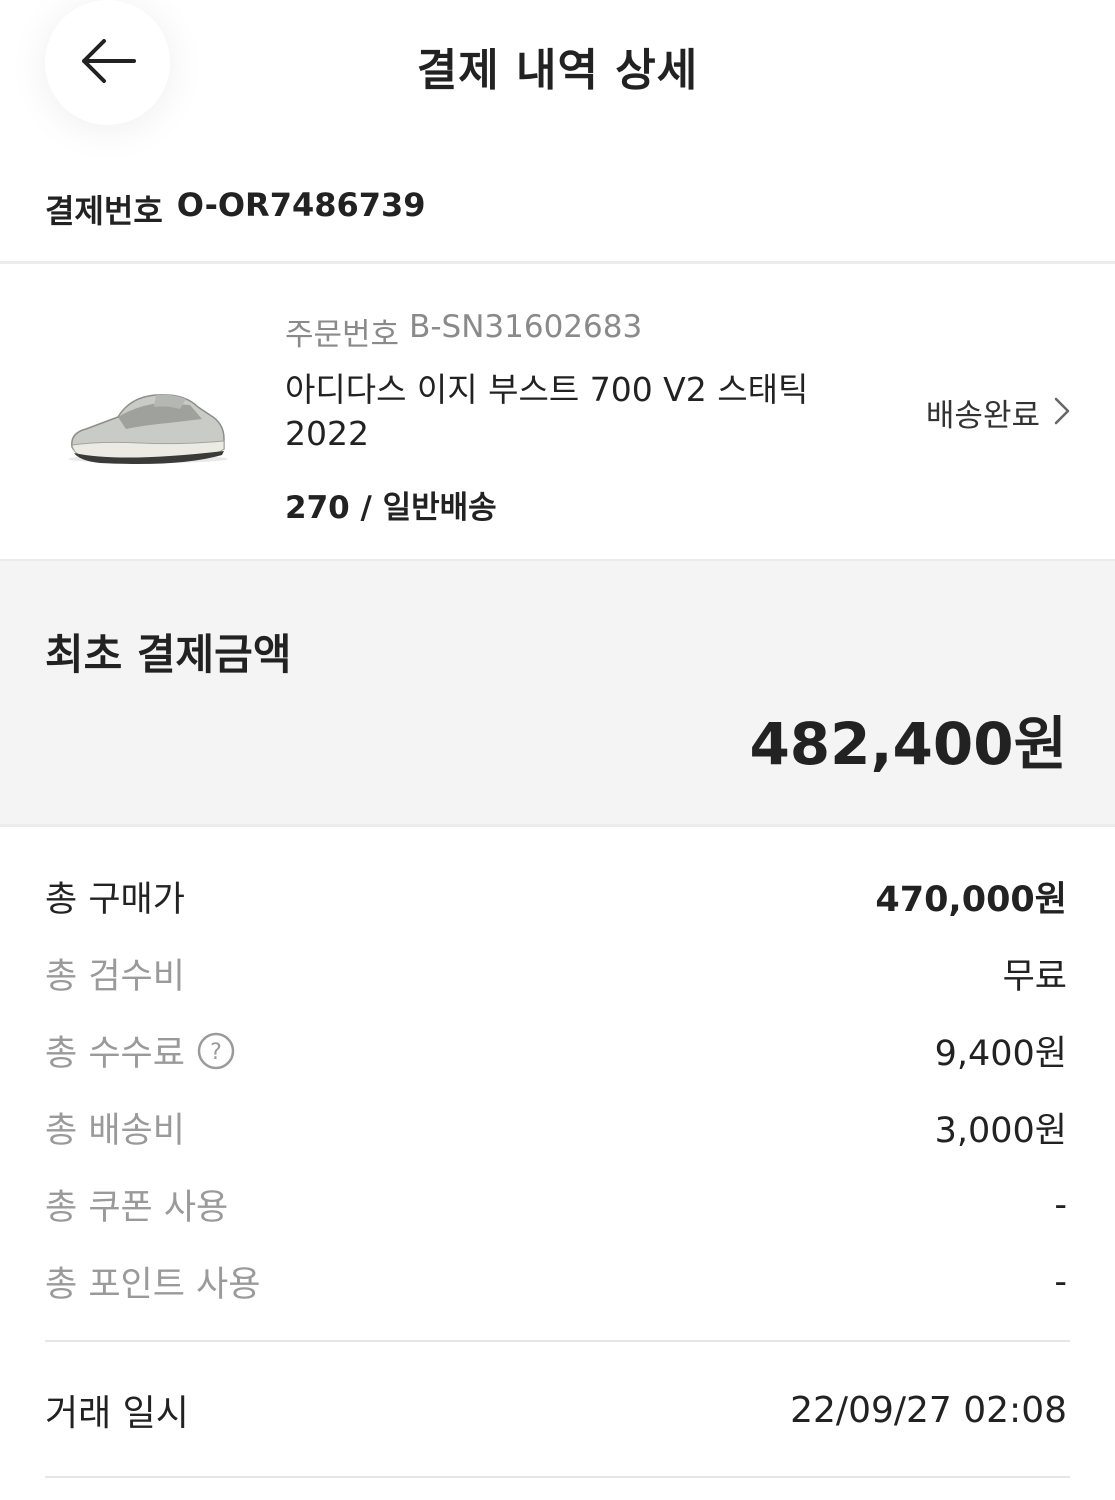  I want to click on header: 결제 내역 상세, so click(557, 75).